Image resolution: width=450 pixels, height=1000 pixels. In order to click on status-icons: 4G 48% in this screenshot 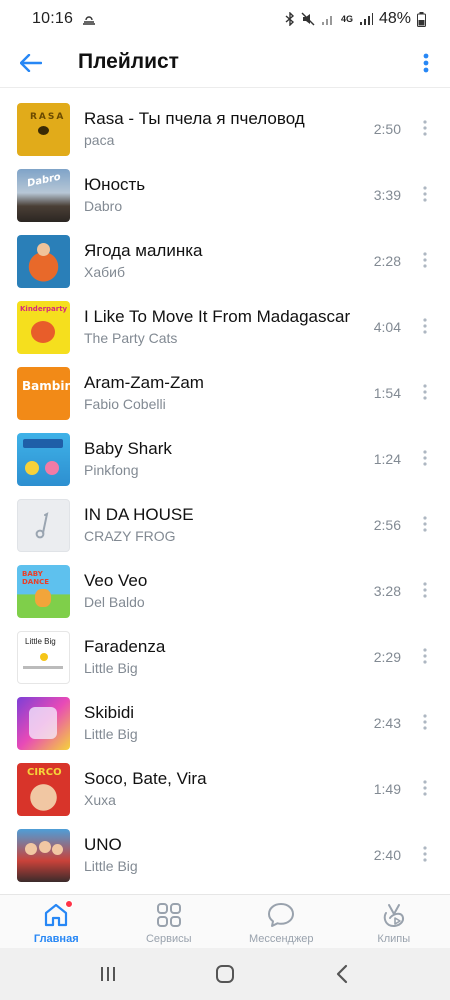, I will do `click(355, 19)`.